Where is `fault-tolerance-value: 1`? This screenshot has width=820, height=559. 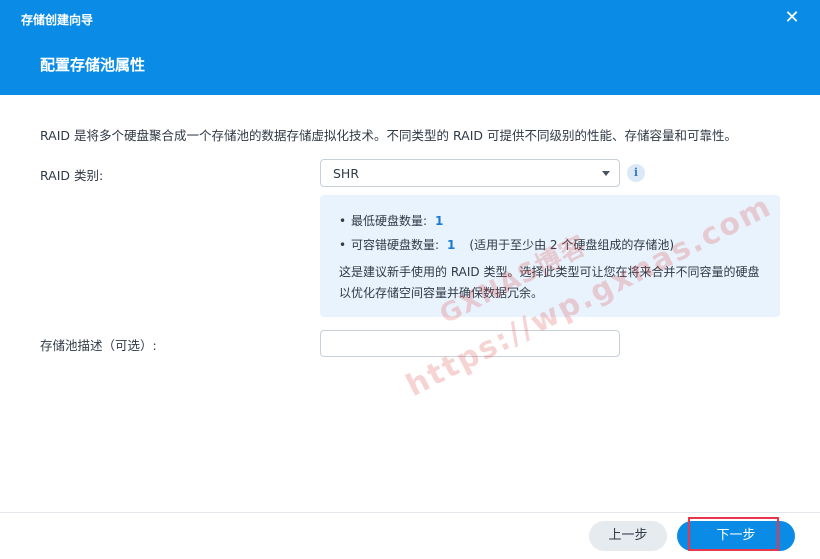 fault-tolerance-value: 1 is located at coordinates (451, 245).